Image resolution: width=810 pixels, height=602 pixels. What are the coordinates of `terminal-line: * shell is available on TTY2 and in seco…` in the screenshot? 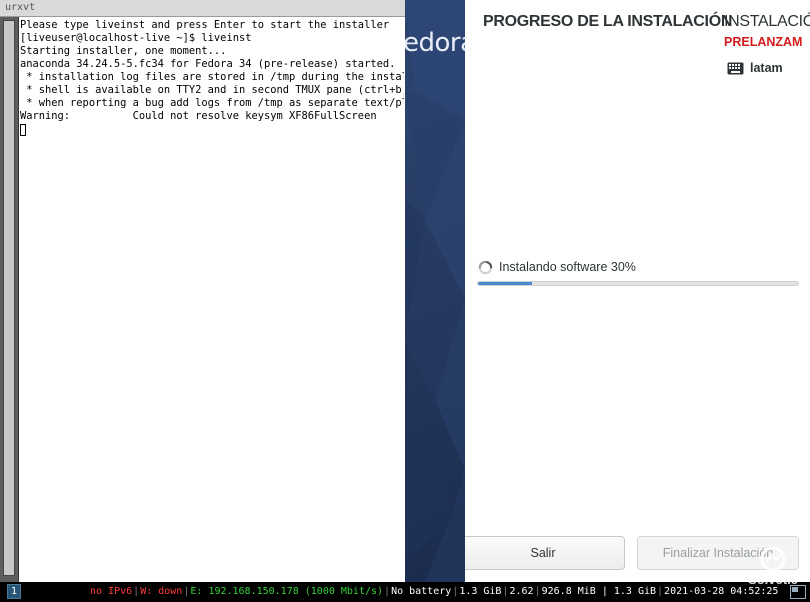 It's located at (212, 90).